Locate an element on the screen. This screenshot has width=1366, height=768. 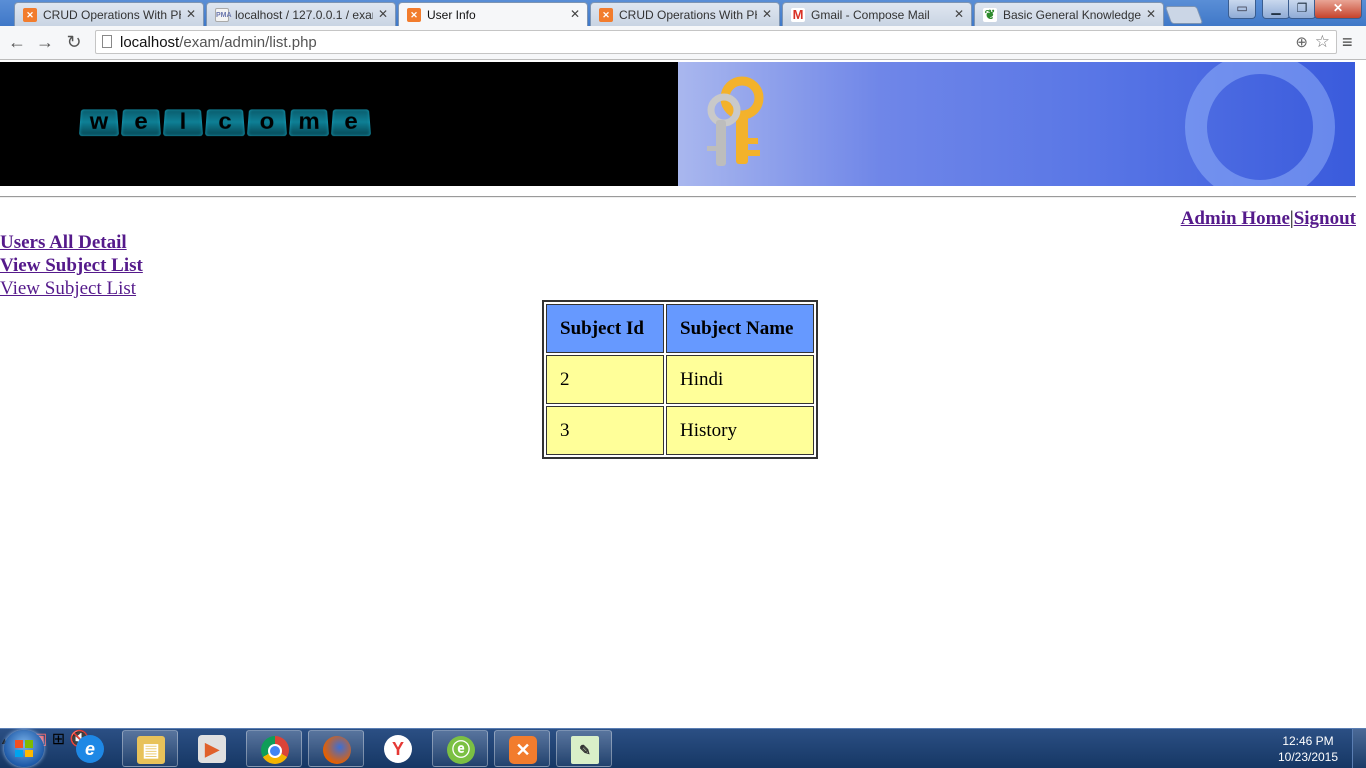
internet-explorer-icon: e is located at coordinates (90, 749).